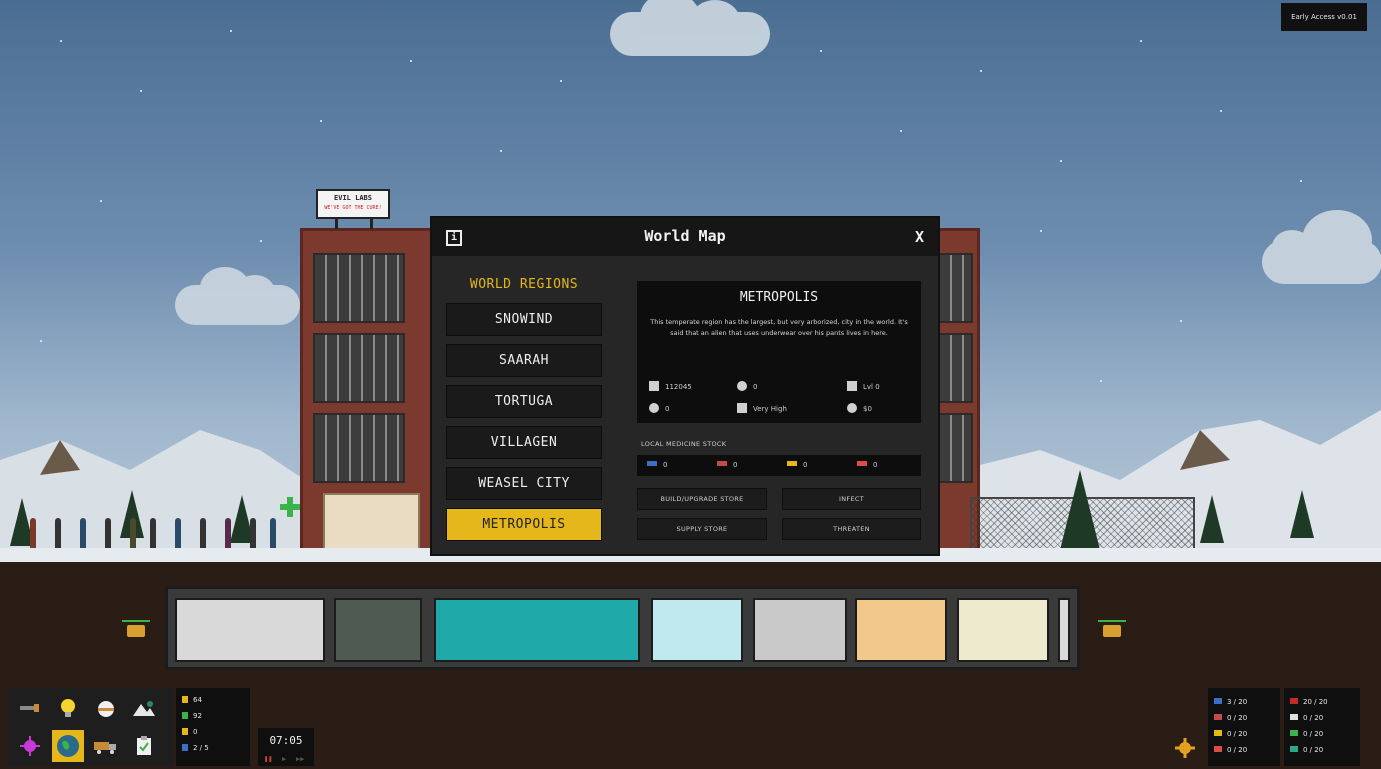  I want to click on version-badge: Early Access v0.01, so click(1324, 17).